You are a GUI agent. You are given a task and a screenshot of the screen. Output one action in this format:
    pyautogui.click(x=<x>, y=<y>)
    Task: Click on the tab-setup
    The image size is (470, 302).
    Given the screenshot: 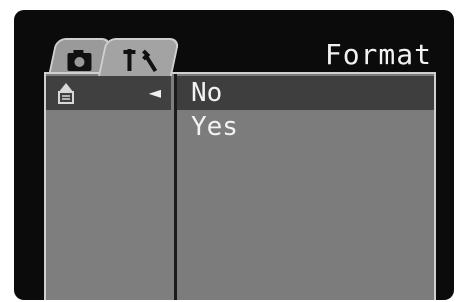 What is the action you would take?
    pyautogui.click(x=139, y=57)
    